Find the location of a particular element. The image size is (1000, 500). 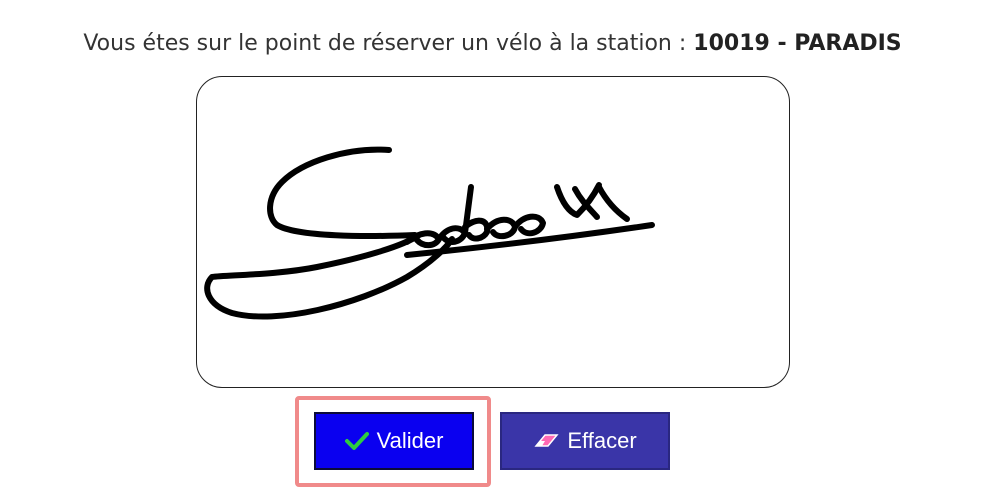

station-name: 10019 - PARADIS is located at coordinates (797, 43).